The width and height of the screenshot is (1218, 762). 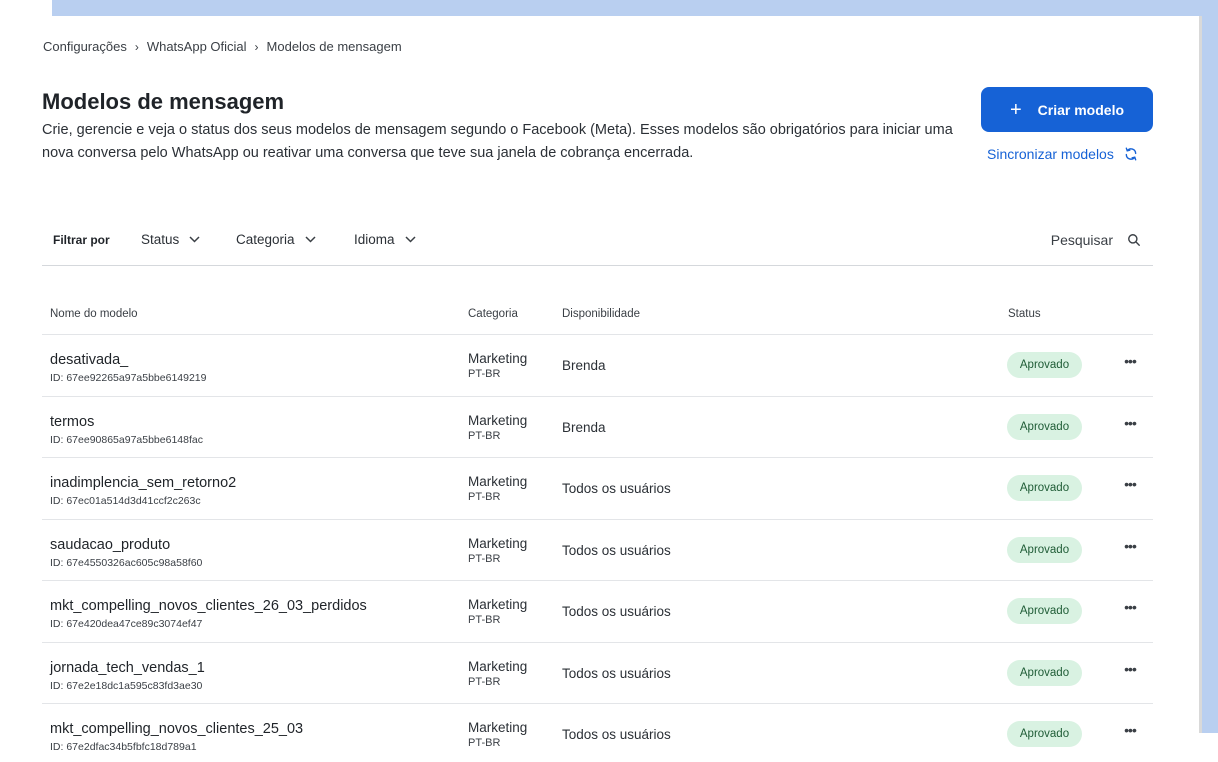 I want to click on plus-icon: +, so click(x=1015, y=109).